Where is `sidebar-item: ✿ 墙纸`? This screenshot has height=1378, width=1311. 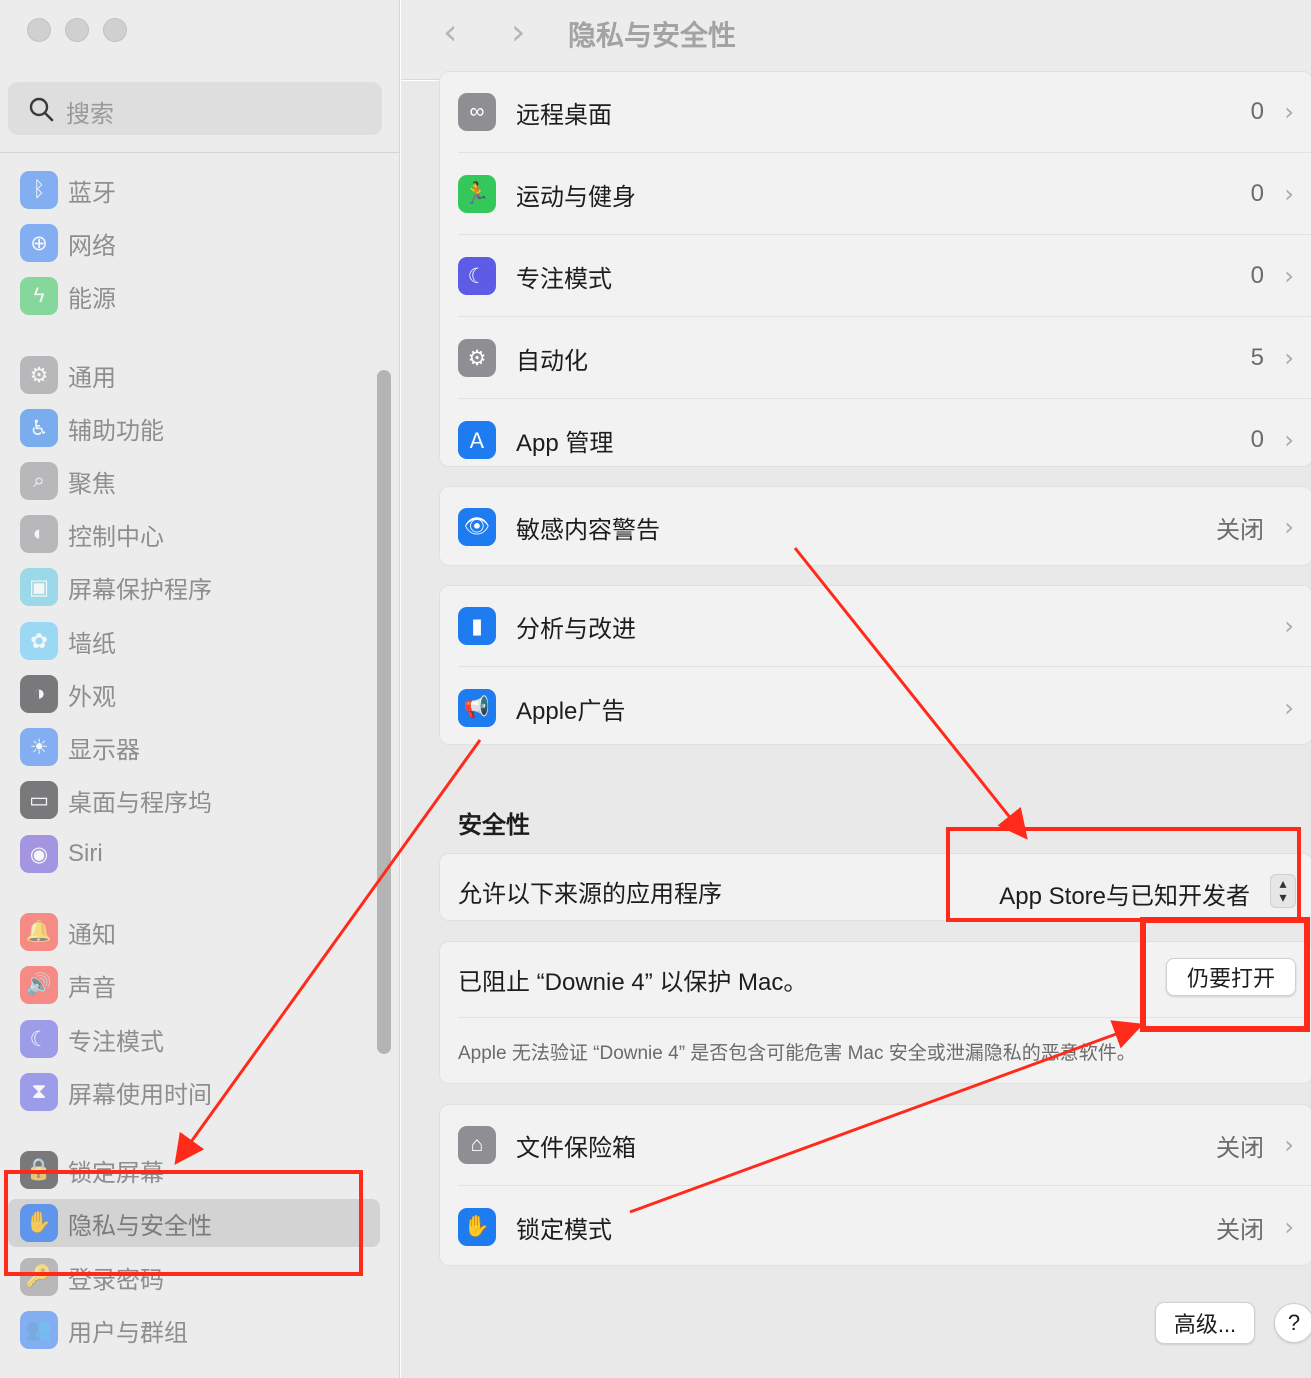
sidebar-item: ✿ 墙纸 is located at coordinates (194, 641).